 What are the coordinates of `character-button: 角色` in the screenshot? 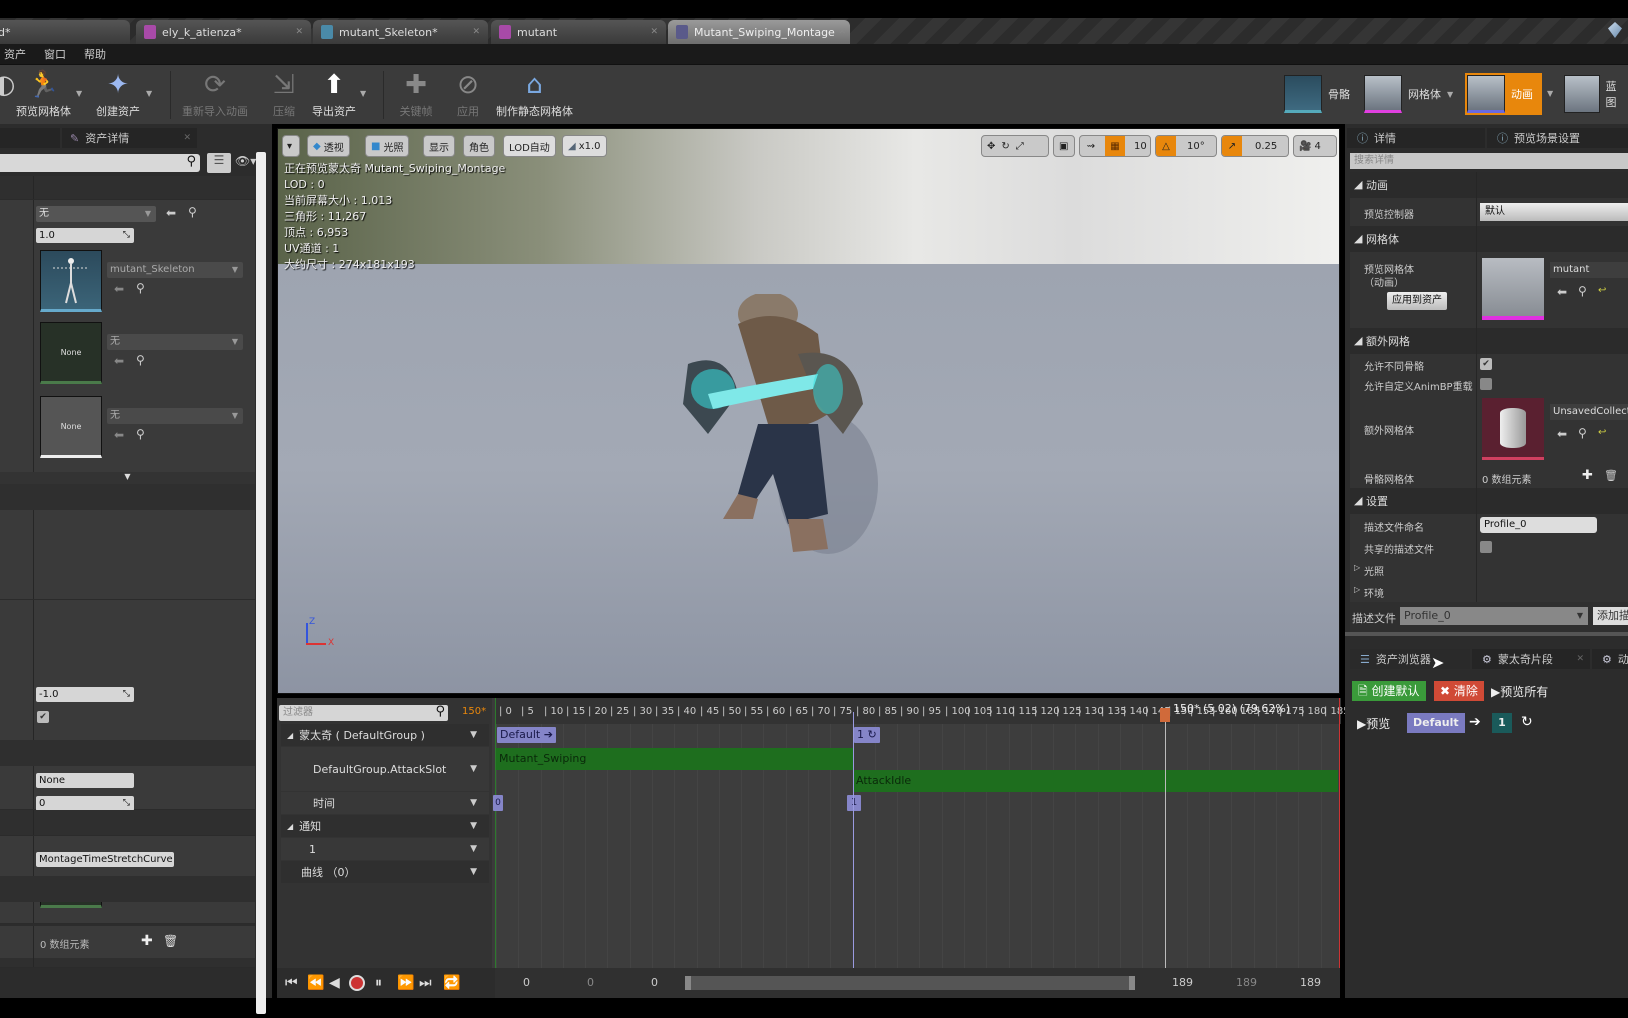 It's located at (479, 146).